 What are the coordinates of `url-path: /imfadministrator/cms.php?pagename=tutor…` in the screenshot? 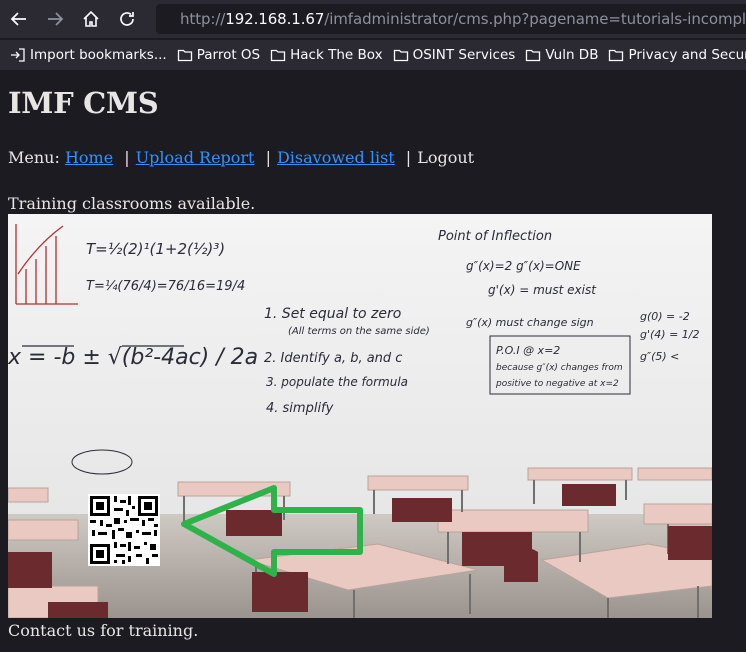 It's located at (535, 19).